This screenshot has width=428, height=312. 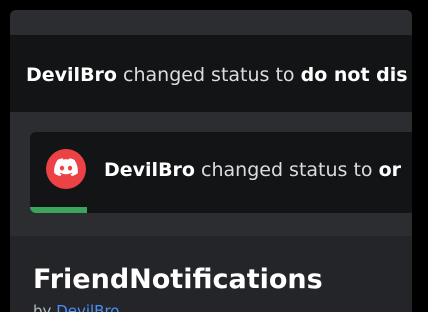 I want to click on plugin-title: FriendNotifications, so click(x=178, y=279).